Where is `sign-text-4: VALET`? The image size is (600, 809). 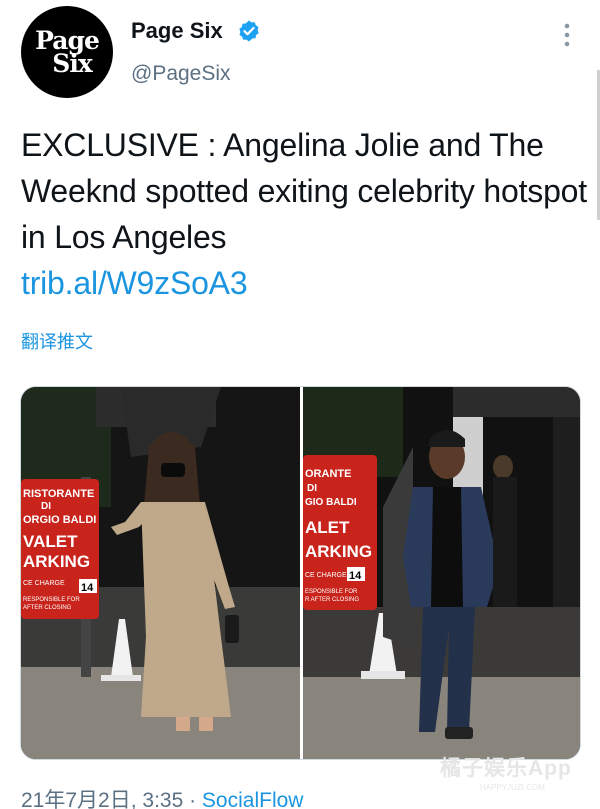 sign-text-4: VALET is located at coordinates (50, 541).